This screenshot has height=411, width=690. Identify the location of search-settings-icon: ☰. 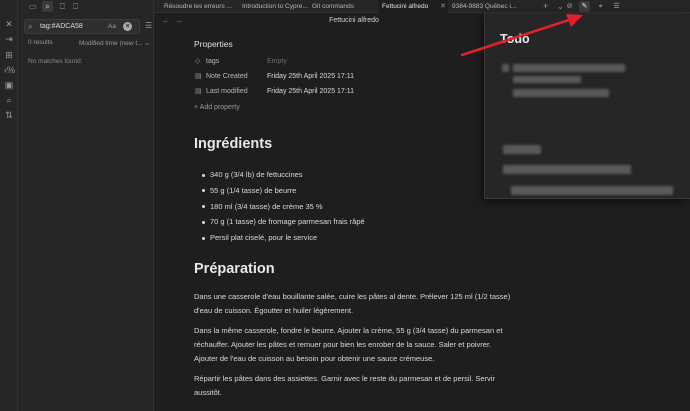
(148, 25).